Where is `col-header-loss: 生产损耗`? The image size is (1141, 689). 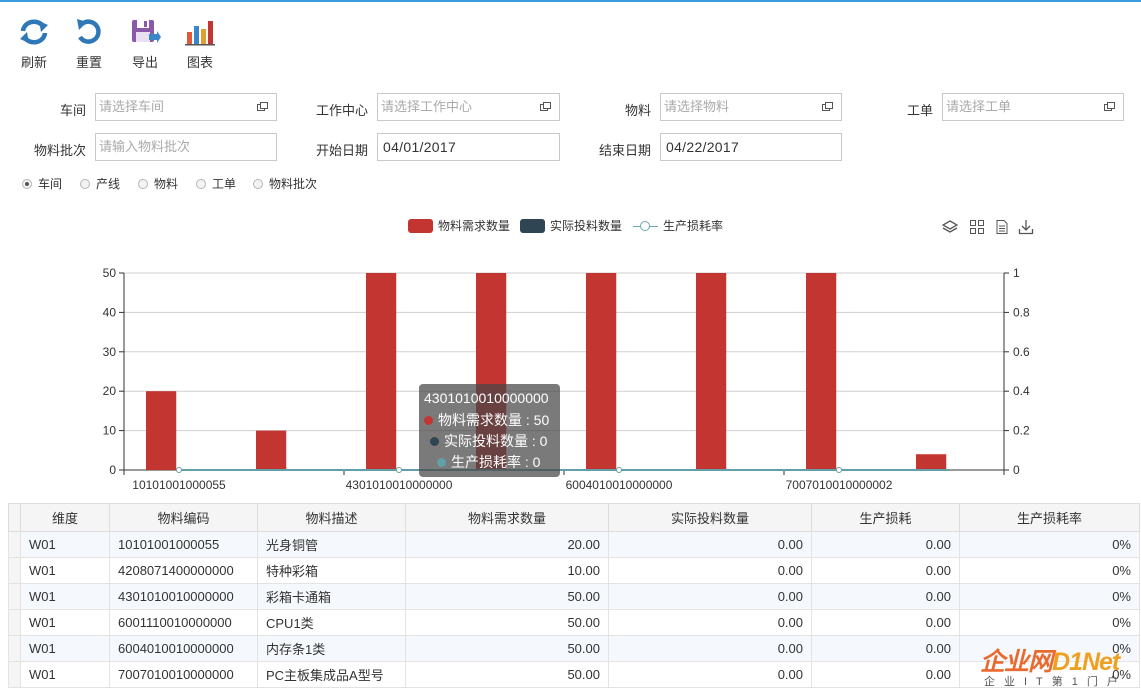
col-header-loss: 生产损耗 is located at coordinates (885, 517).